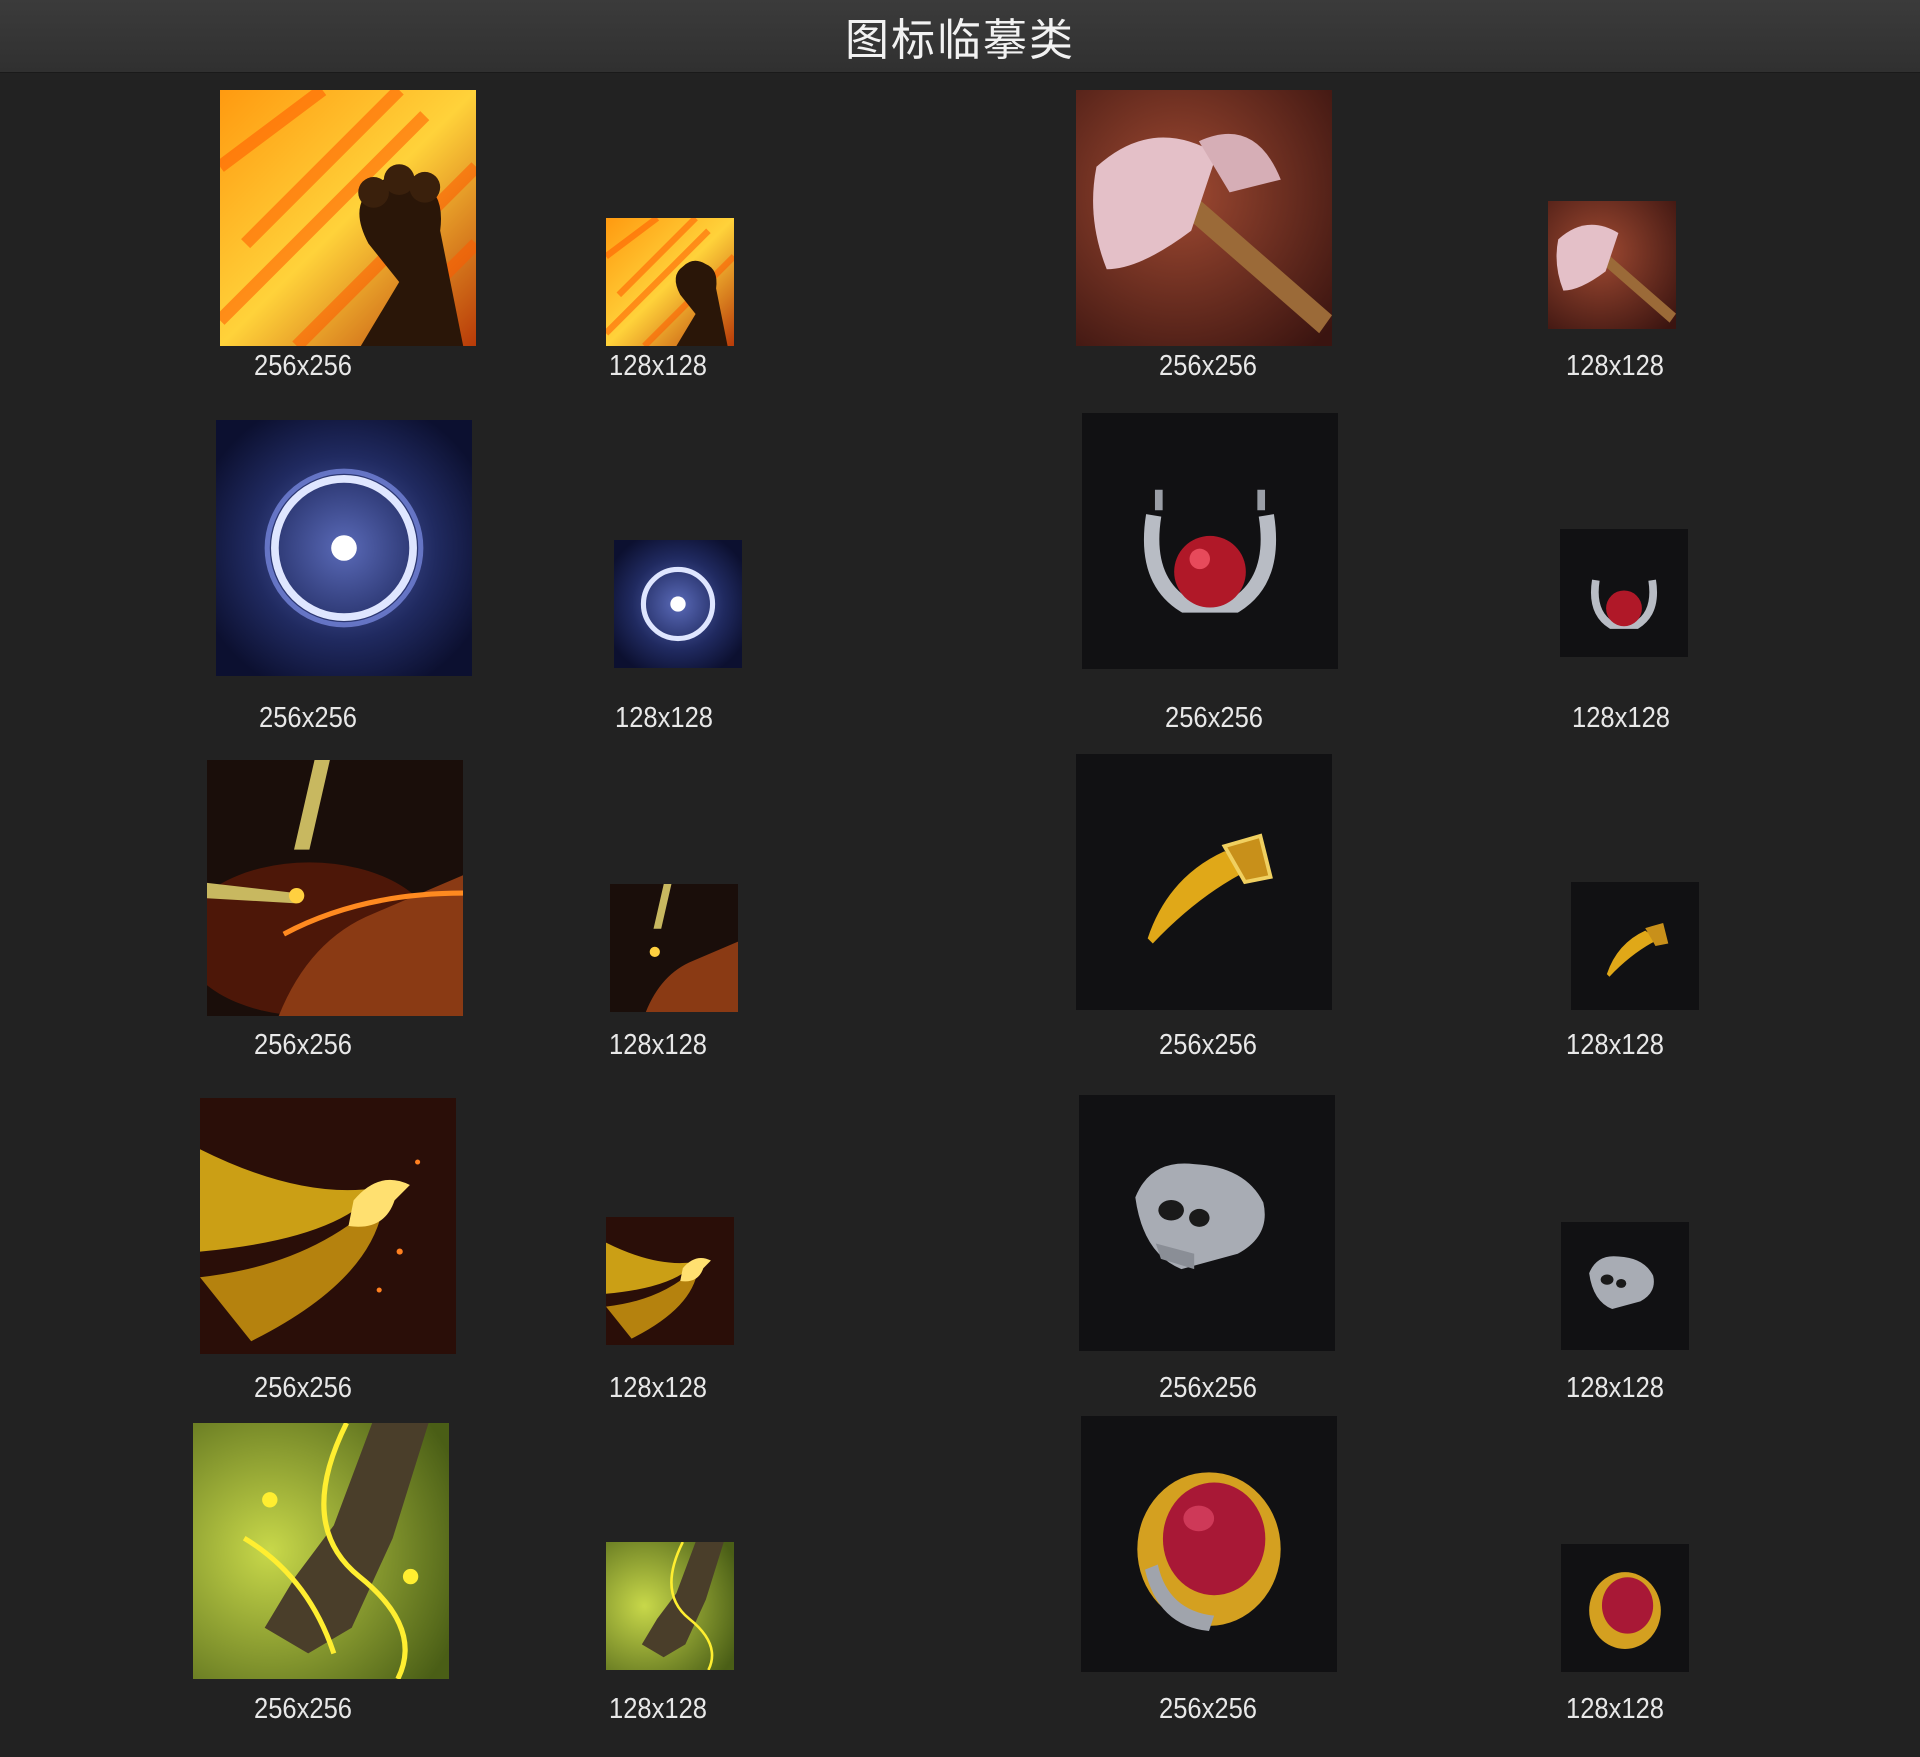 The height and width of the screenshot is (1757, 1920). I want to click on vine-tree-claw-icon-large, so click(321, 1551).